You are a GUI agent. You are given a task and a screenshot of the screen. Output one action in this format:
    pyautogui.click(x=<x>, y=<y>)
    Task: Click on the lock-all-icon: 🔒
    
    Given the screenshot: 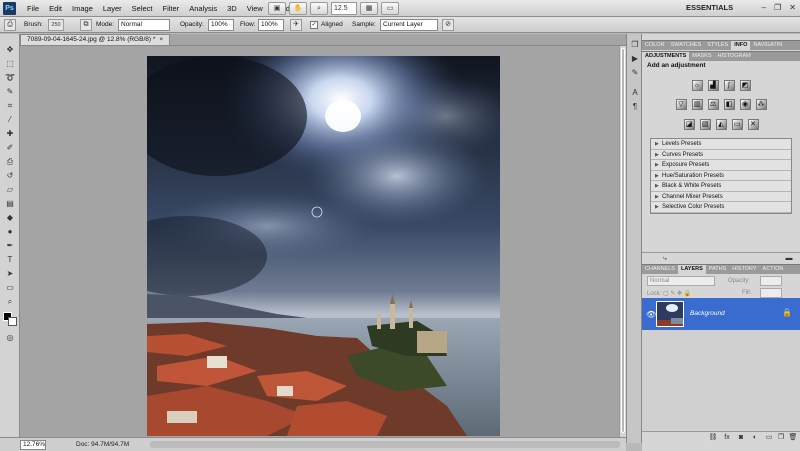 What is the action you would take?
    pyautogui.click(x=687, y=294)
    